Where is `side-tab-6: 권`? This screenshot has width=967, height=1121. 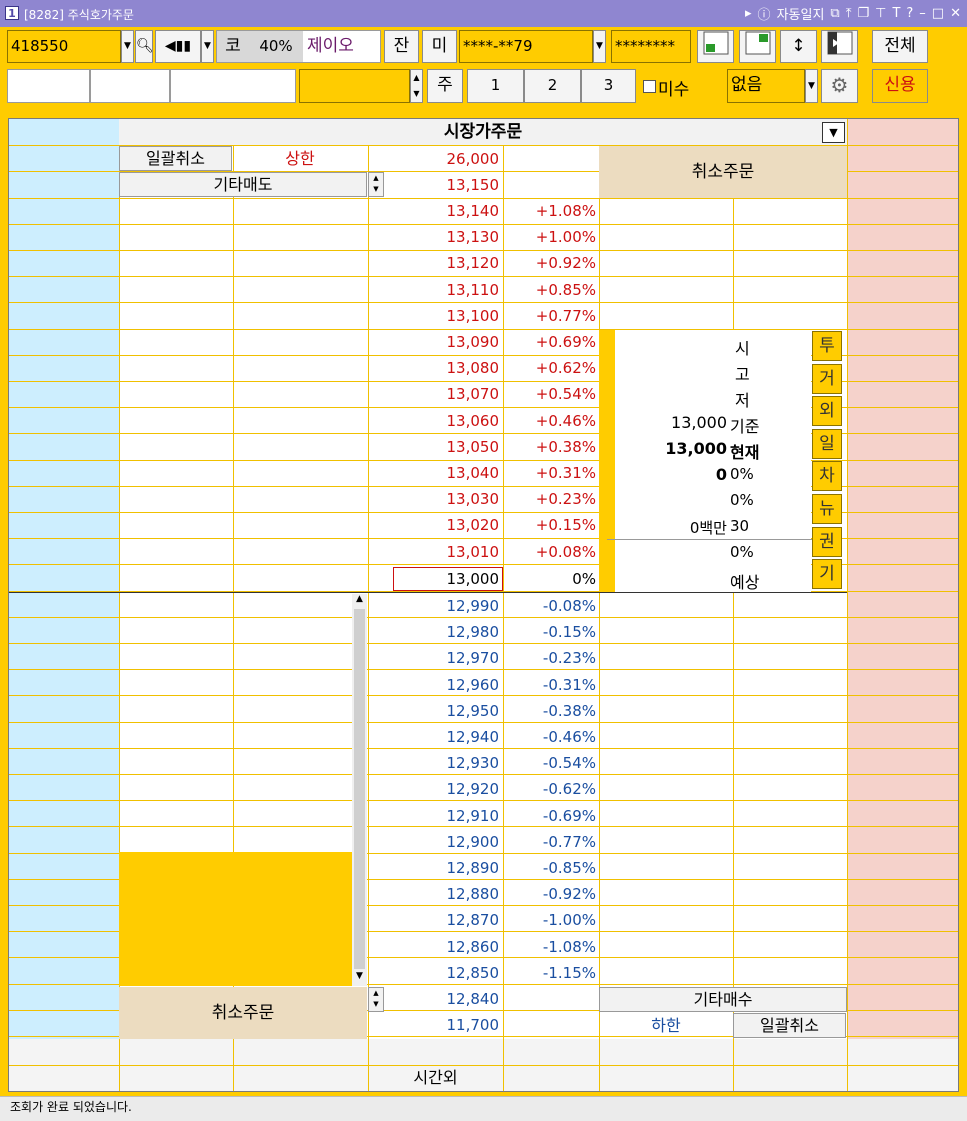
side-tab-6: 권 is located at coordinates (827, 542).